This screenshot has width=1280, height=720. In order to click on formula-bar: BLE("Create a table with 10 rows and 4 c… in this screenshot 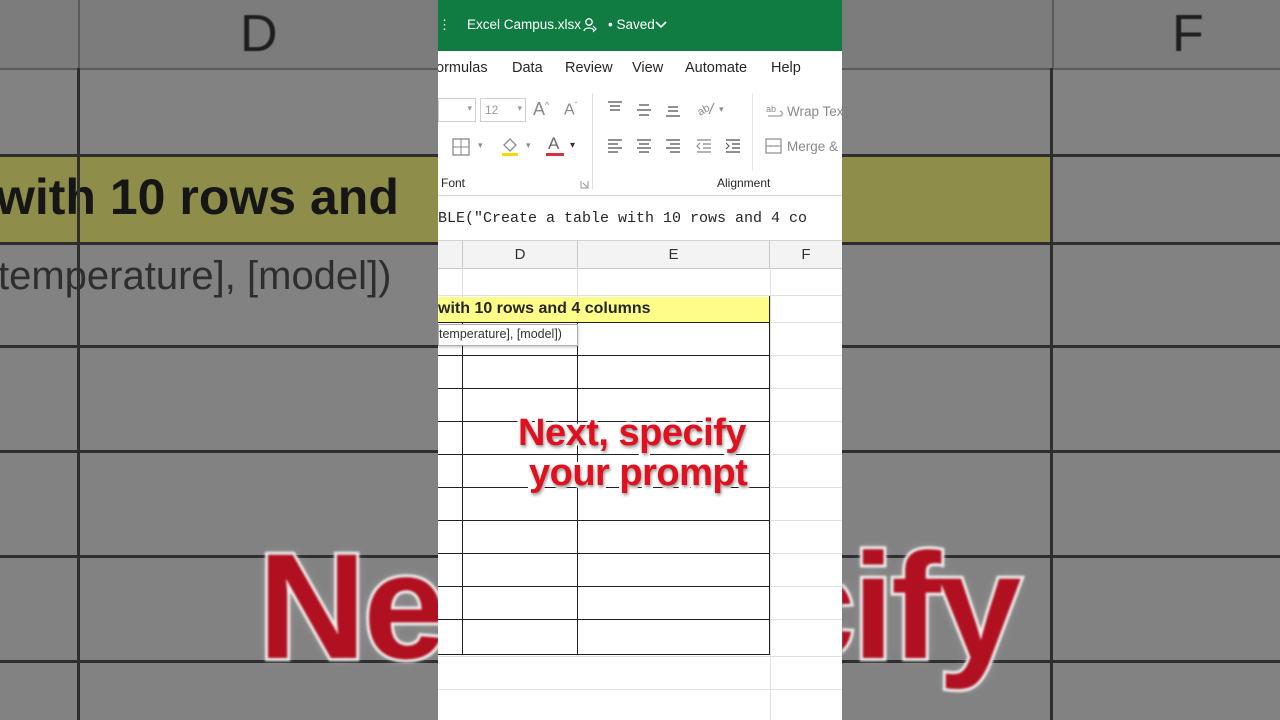, I will do `click(640, 218)`.